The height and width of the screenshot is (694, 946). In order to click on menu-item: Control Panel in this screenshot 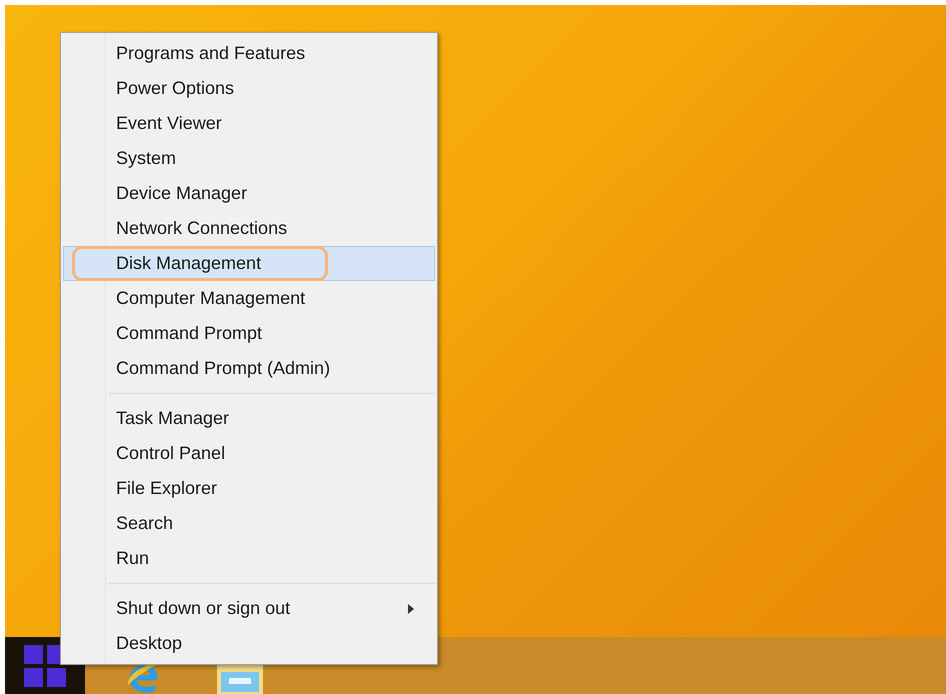, I will do `click(249, 453)`.